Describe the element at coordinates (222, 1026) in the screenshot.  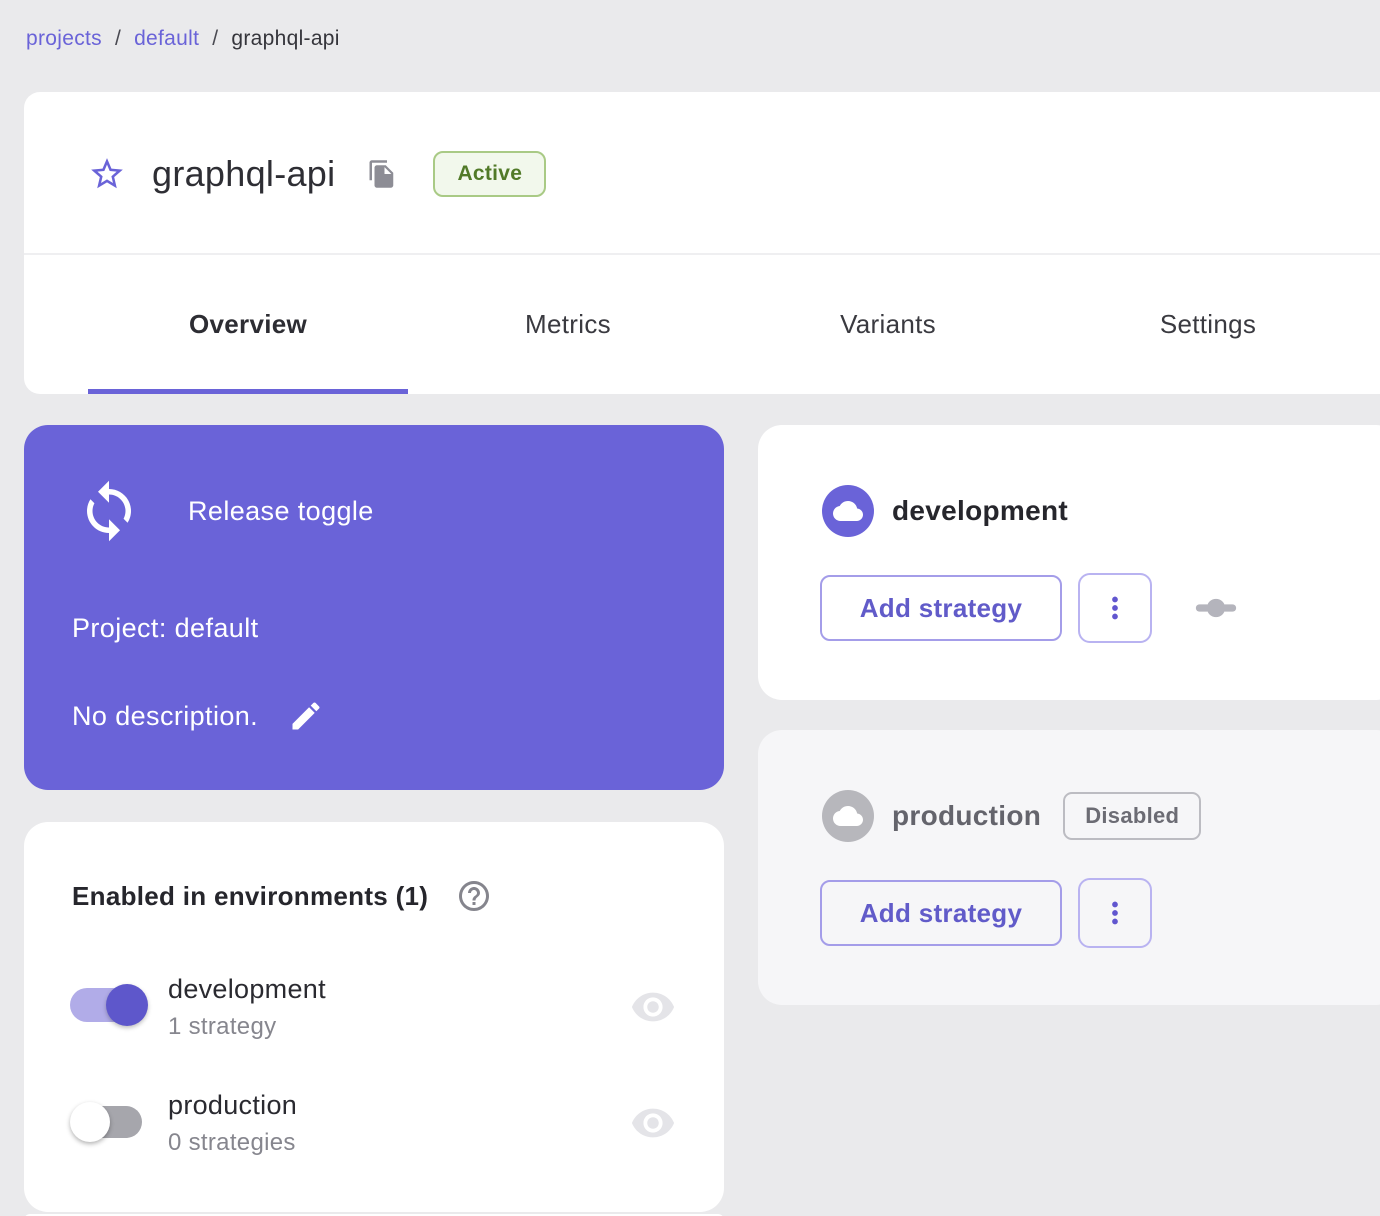
I see `environment-strategy-count: 1 strategy` at that location.